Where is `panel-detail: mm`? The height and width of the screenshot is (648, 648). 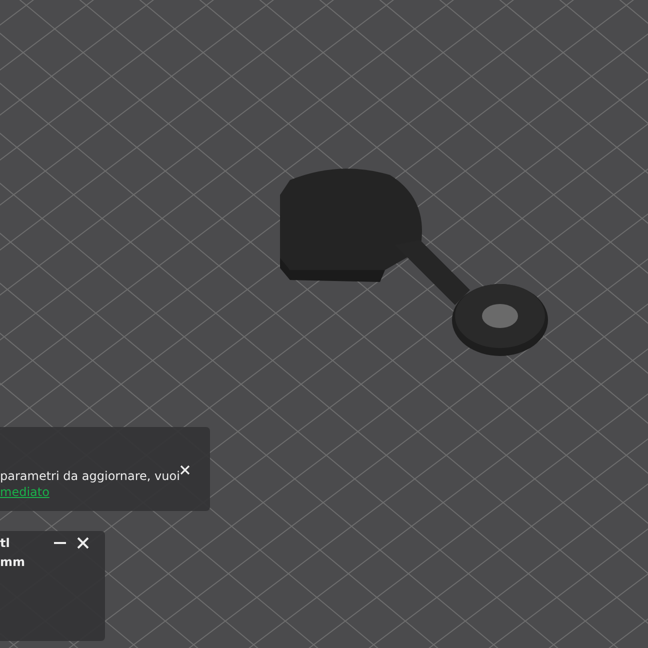
panel-detail: mm is located at coordinates (13, 562).